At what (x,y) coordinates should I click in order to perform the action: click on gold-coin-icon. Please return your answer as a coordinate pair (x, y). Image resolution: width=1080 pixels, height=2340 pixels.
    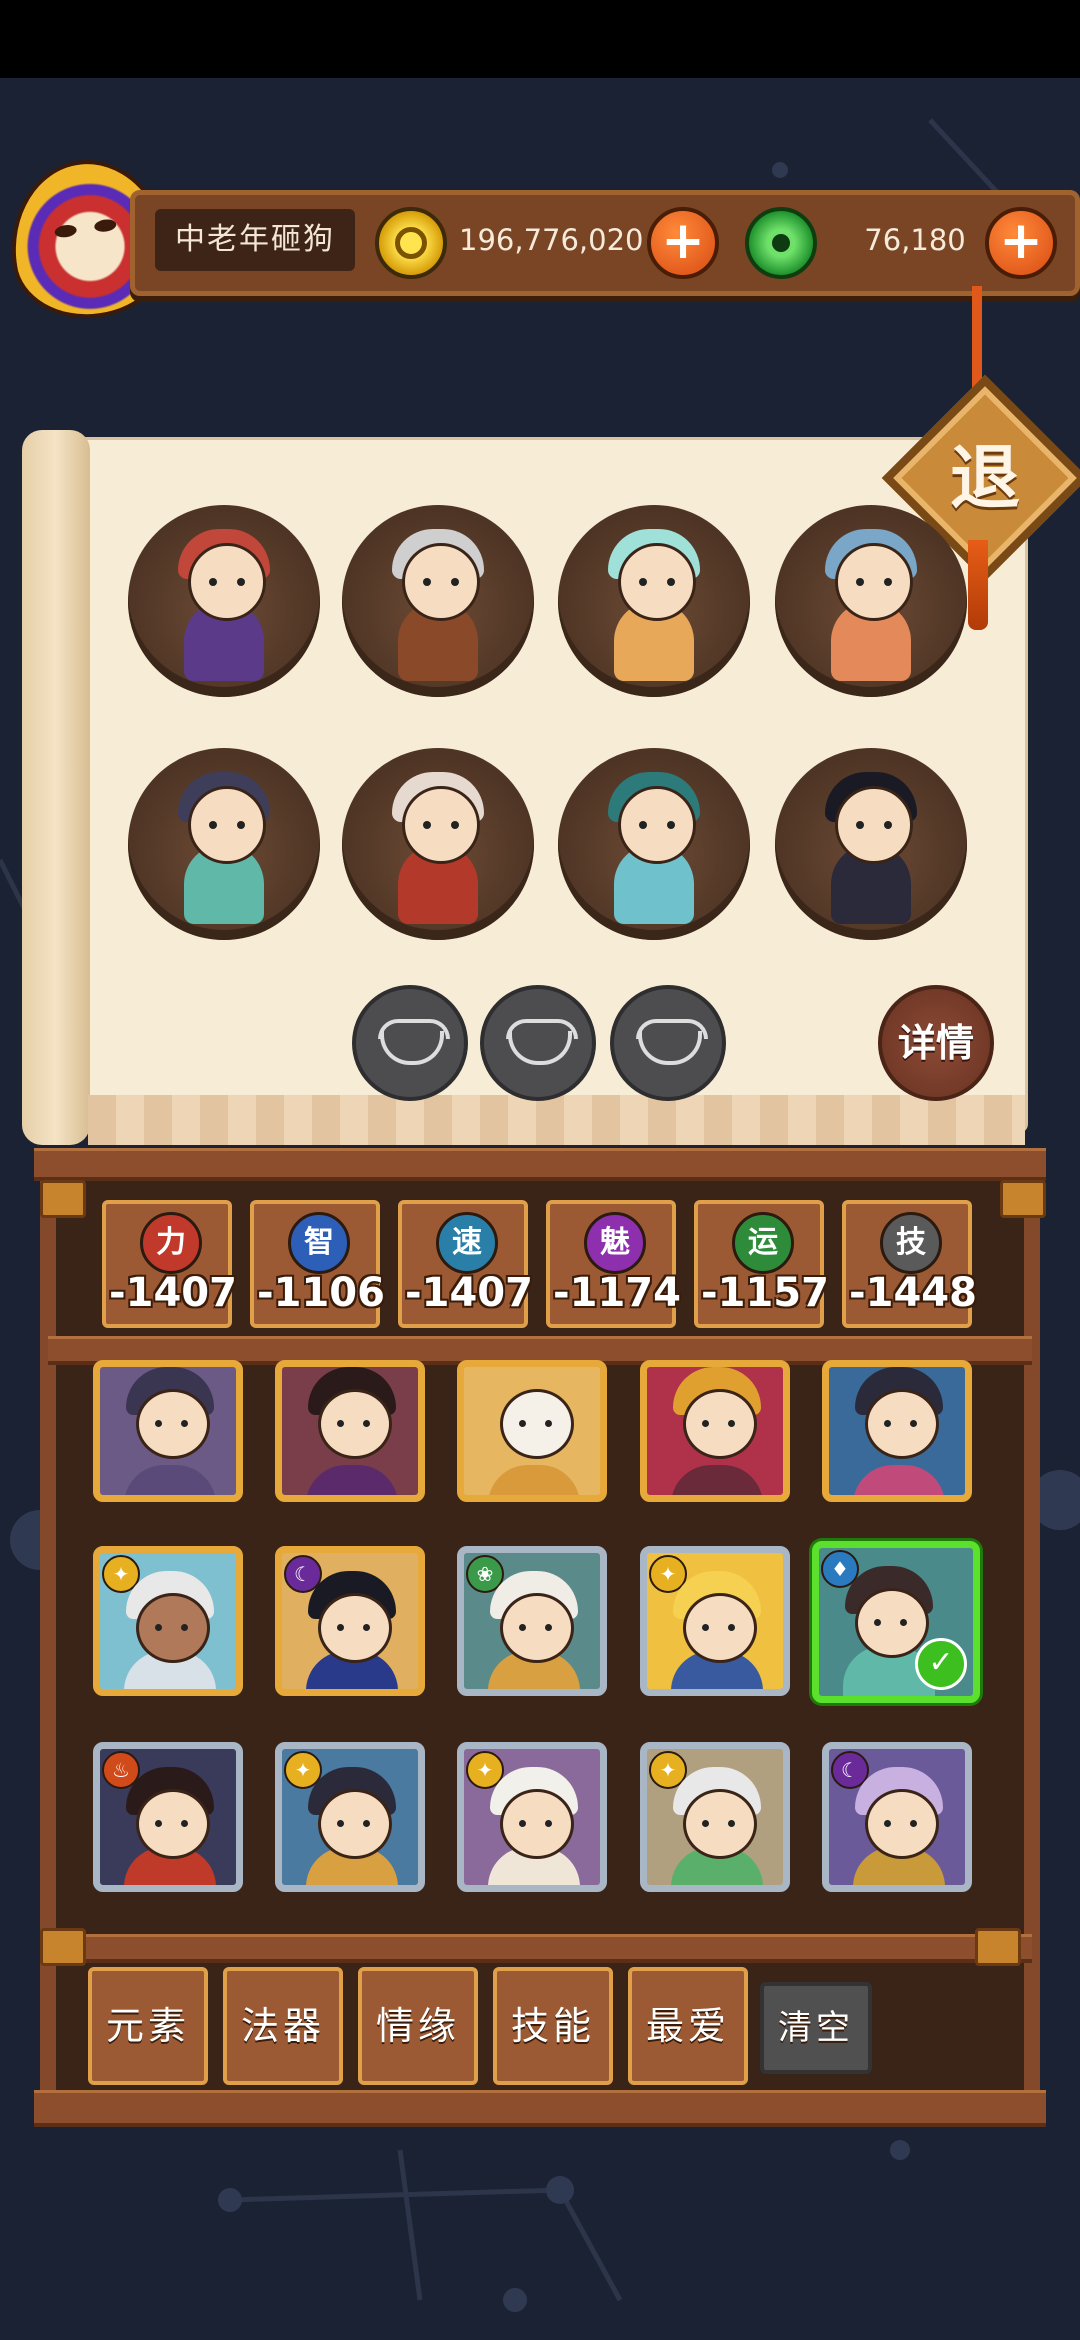
    Looking at the image, I should click on (411, 243).